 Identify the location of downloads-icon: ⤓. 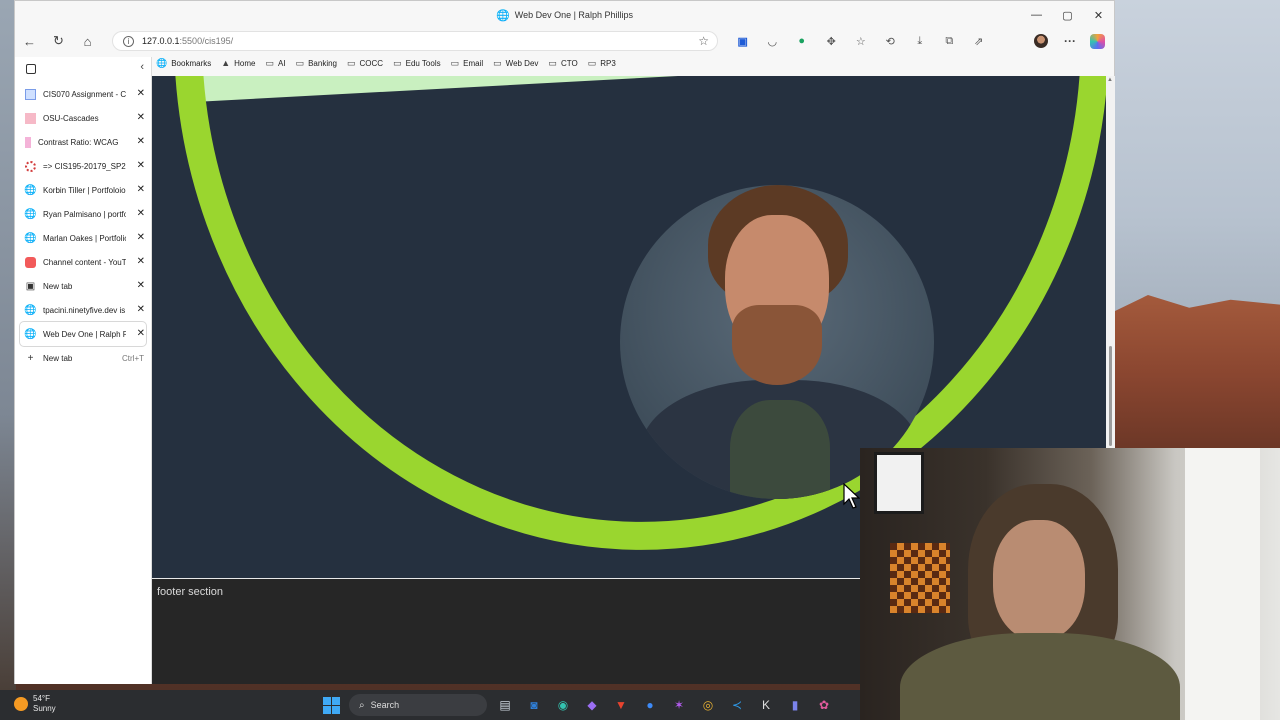
(920, 41).